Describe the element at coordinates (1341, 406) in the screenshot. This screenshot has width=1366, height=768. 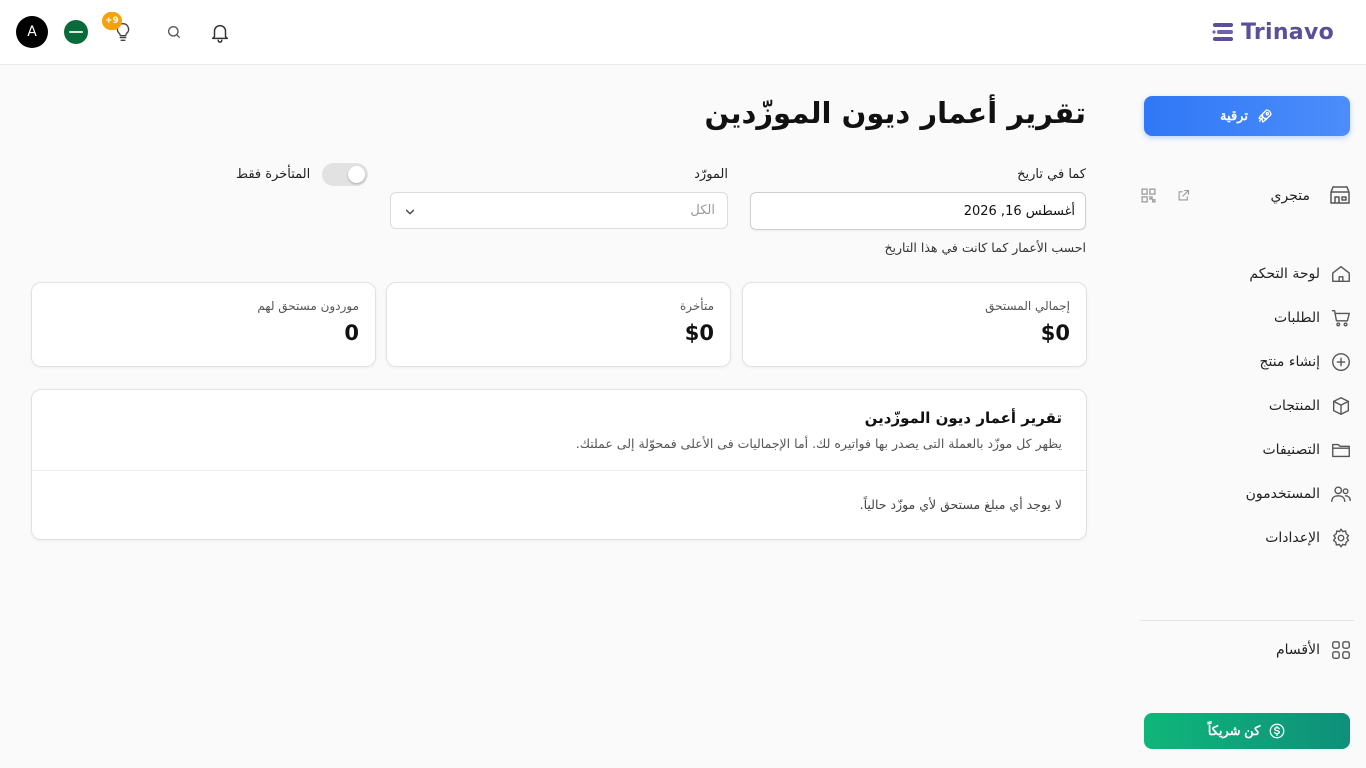
I see `box-icon` at that location.